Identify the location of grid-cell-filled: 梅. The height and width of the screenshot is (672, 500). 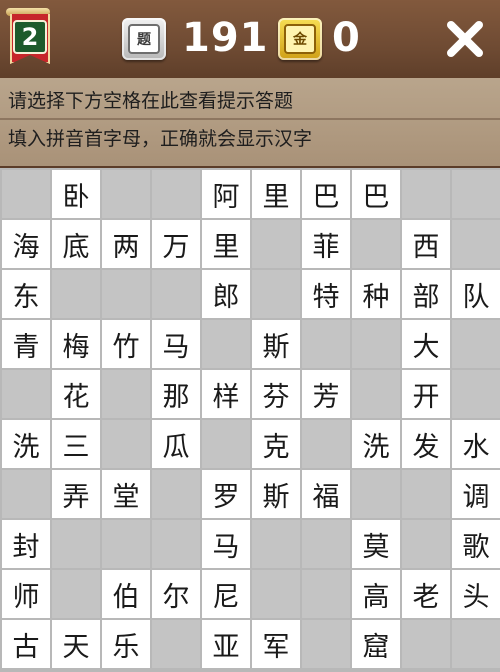
(76, 344).